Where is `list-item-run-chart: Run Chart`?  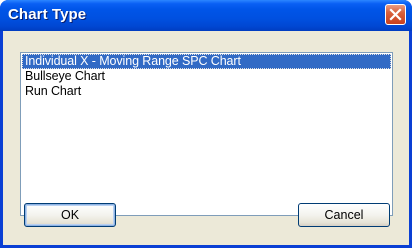 list-item-run-chart: Run Chart is located at coordinates (206, 91).